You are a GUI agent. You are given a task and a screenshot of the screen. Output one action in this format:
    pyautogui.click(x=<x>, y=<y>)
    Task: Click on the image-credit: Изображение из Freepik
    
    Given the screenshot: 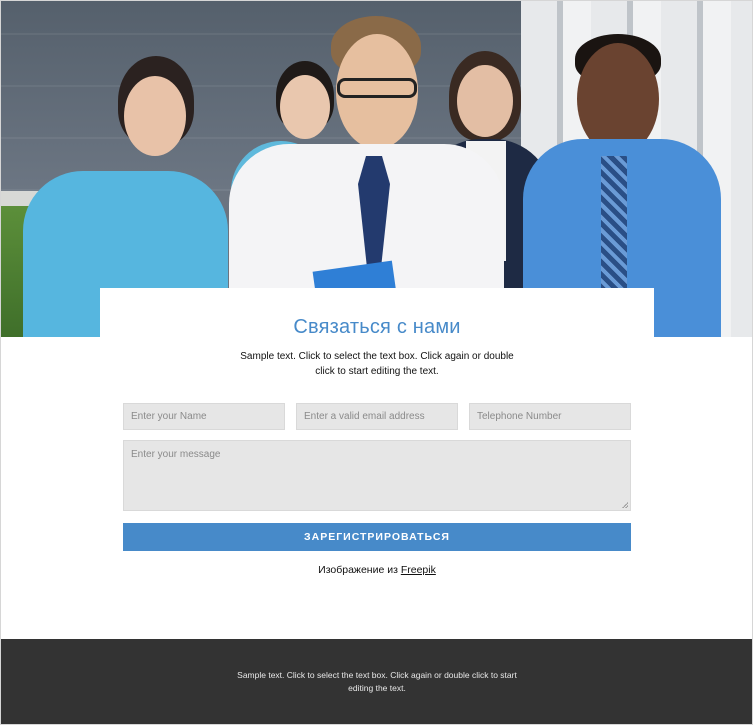 What is the action you would take?
    pyautogui.click(x=377, y=570)
    